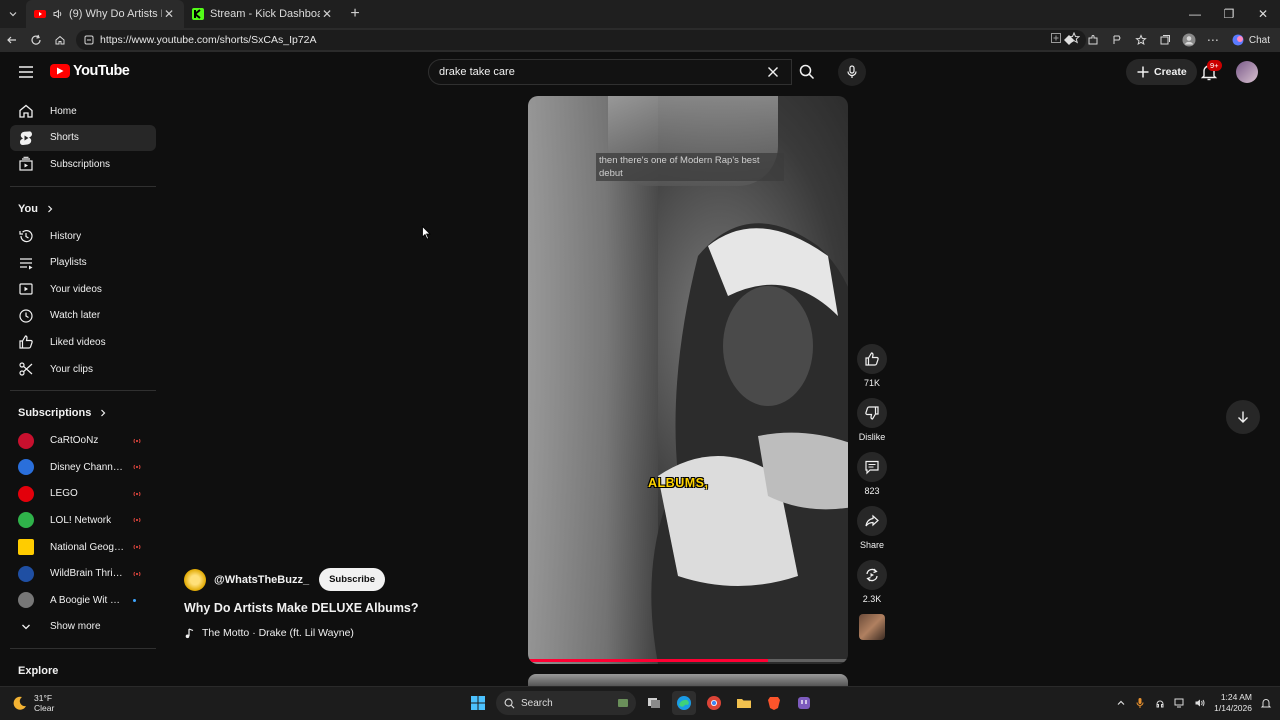  I want to click on search-icon, so click(807, 72).